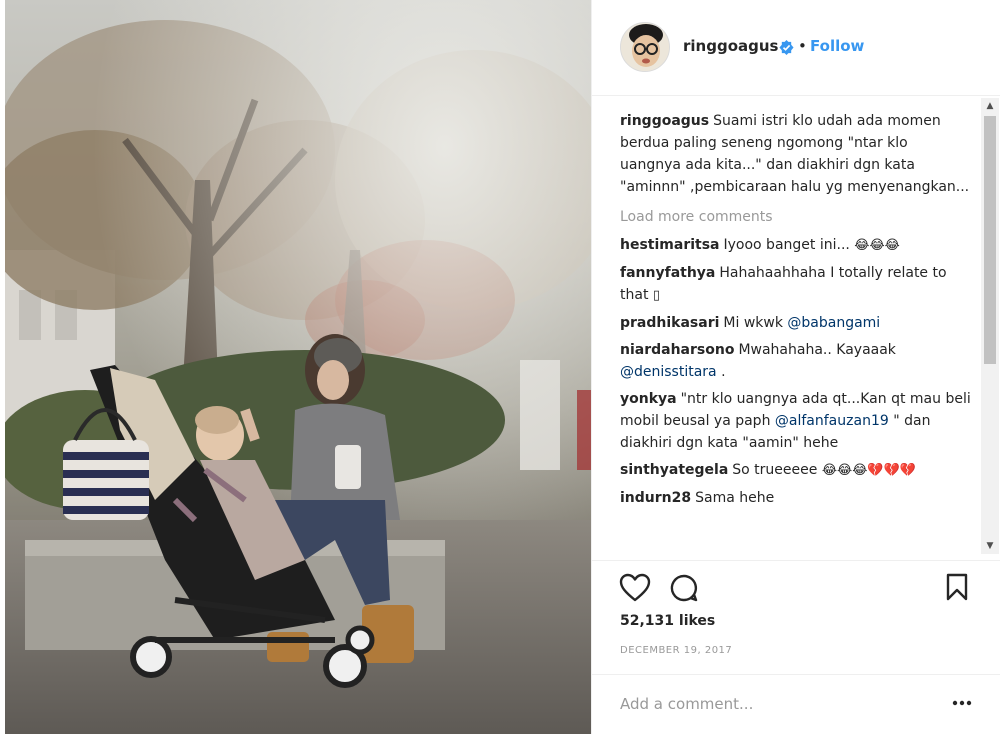 The height and width of the screenshot is (734, 1000). Describe the element at coordinates (957, 587) in the screenshot. I see `bookmark-icon` at that location.